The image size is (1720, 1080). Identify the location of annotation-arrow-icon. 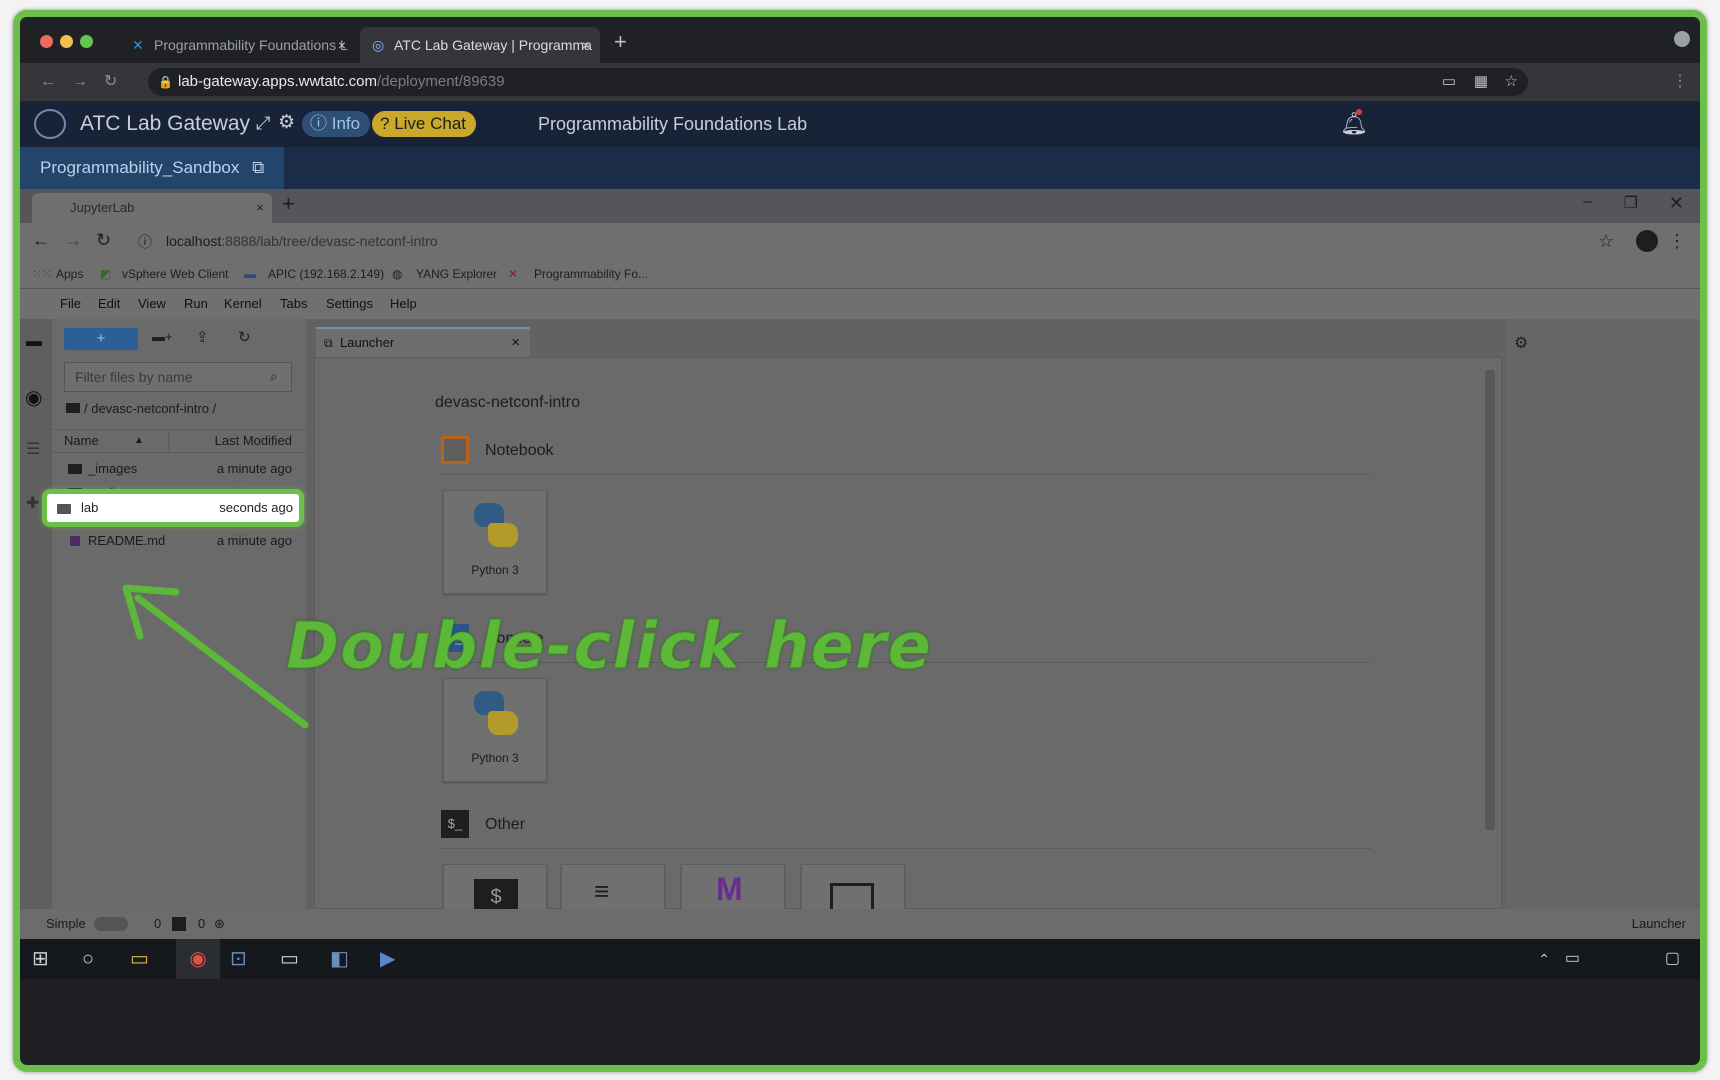
(215, 656).